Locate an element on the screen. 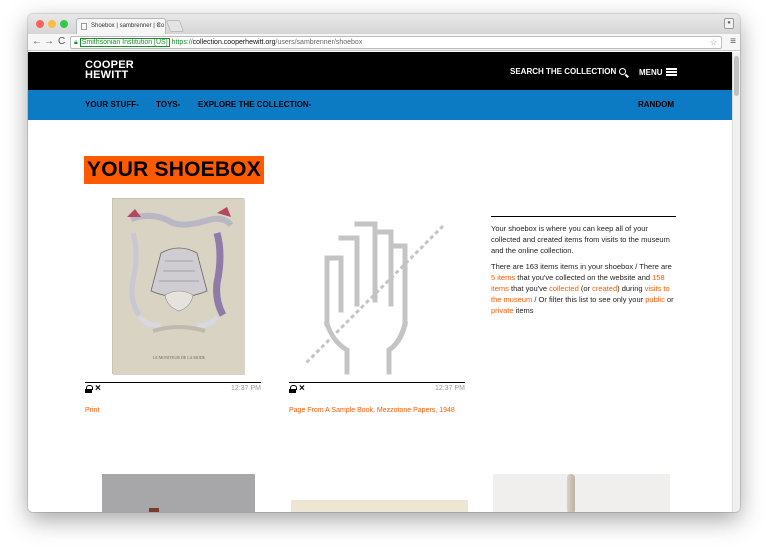  scrollbar-thumb is located at coordinates (736, 76).